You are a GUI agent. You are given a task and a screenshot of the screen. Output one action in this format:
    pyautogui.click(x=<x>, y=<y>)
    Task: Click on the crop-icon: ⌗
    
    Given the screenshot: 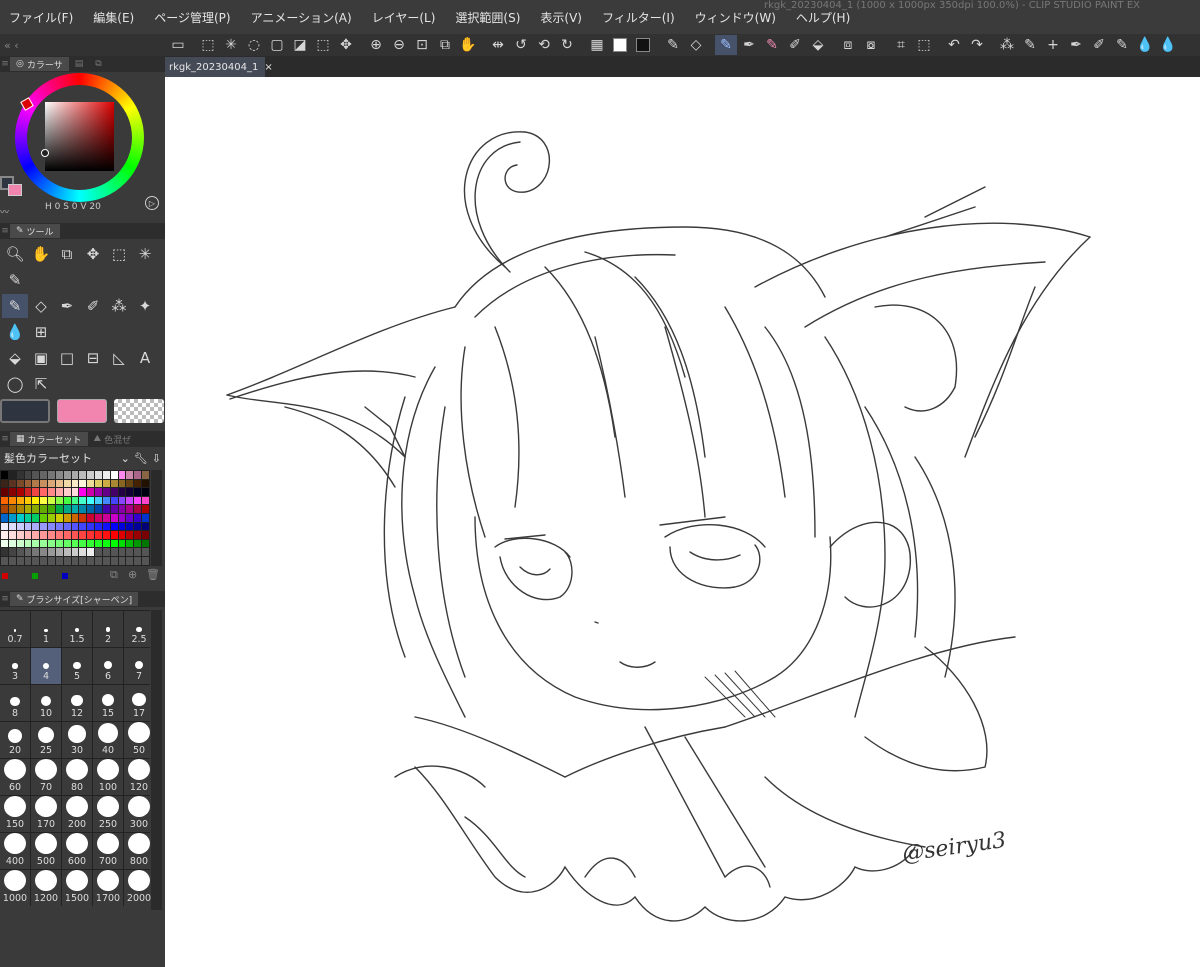 What is the action you would take?
    pyautogui.click(x=901, y=45)
    